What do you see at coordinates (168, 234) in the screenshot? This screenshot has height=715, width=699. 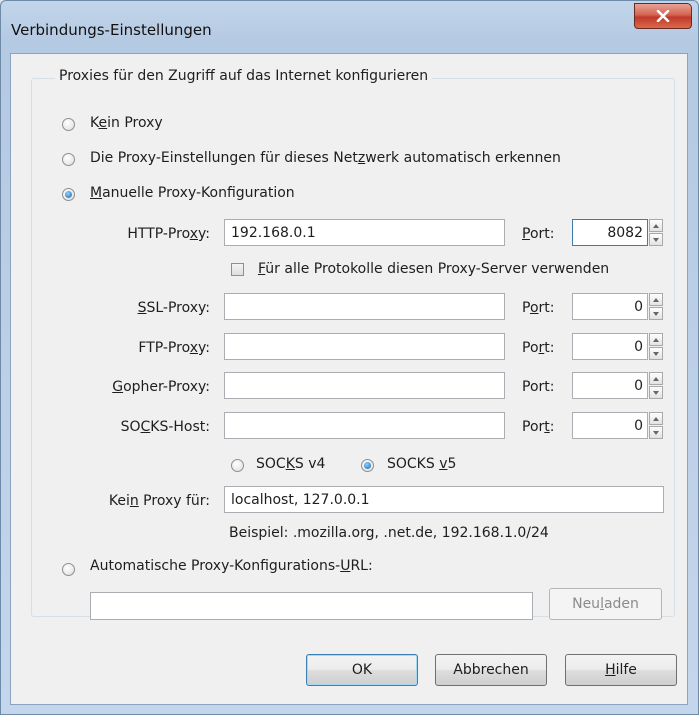 I see `http-proxy-label: HTTP-Proxy:` at bounding box center [168, 234].